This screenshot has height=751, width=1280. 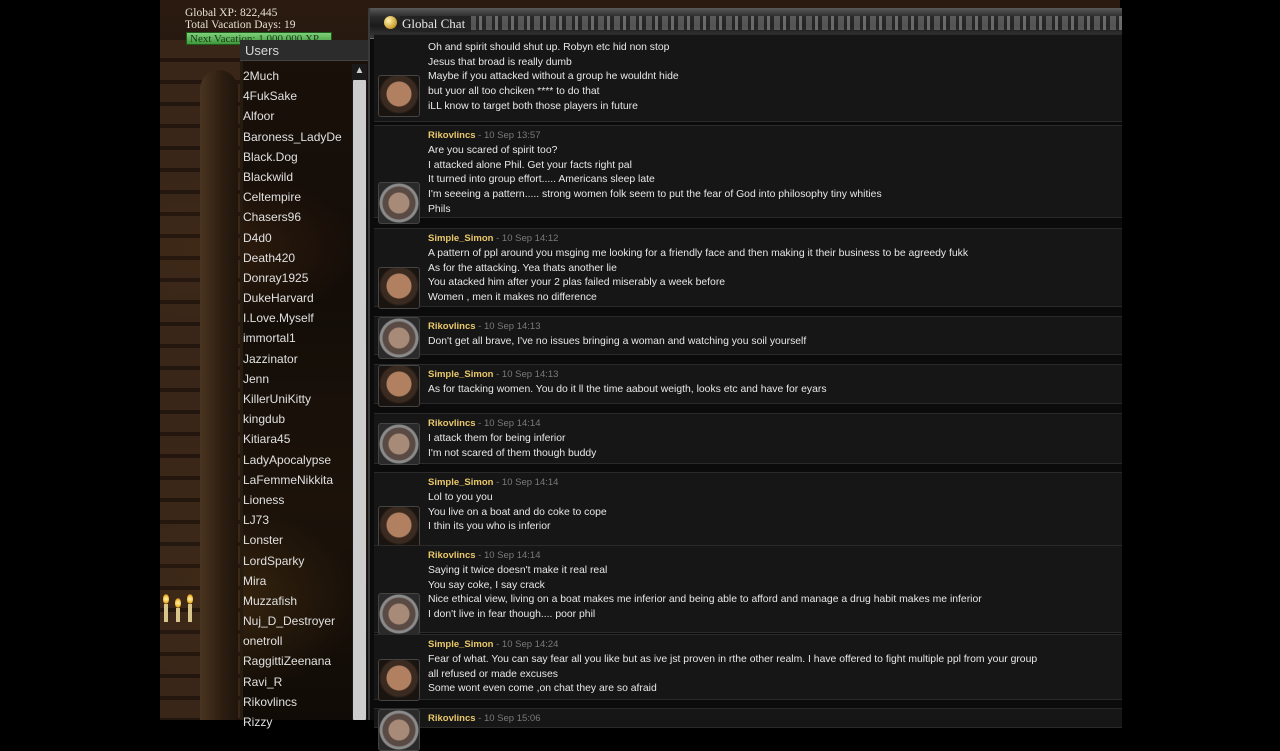 What do you see at coordinates (359, 400) in the screenshot?
I see `users-scroll-thumb` at bounding box center [359, 400].